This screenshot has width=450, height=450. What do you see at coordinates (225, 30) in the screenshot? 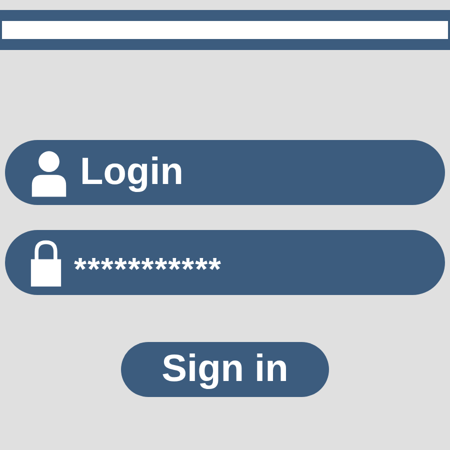
I see `address-field` at bounding box center [225, 30].